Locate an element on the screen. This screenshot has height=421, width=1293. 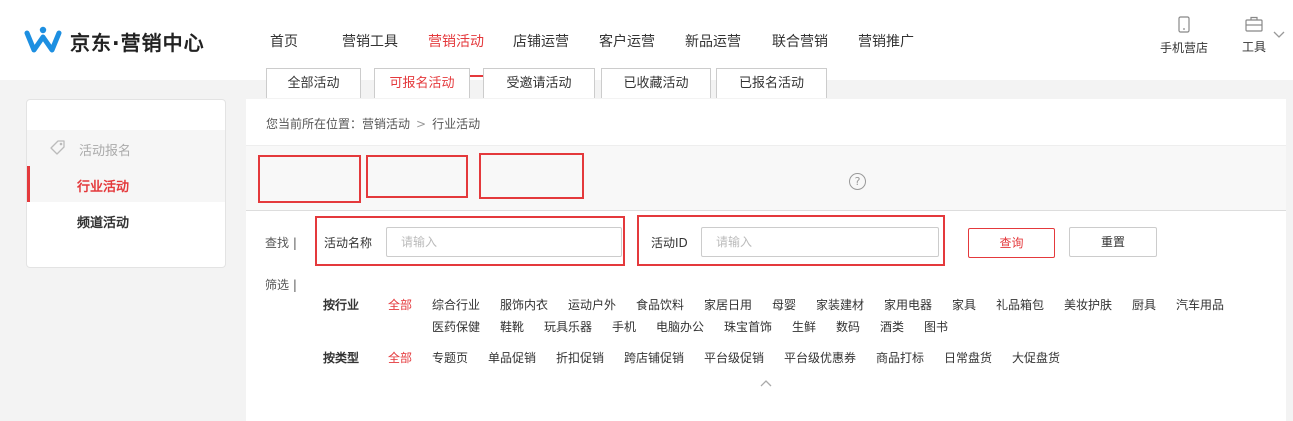
filter-chip: 平台级促销 is located at coordinates (734, 357).